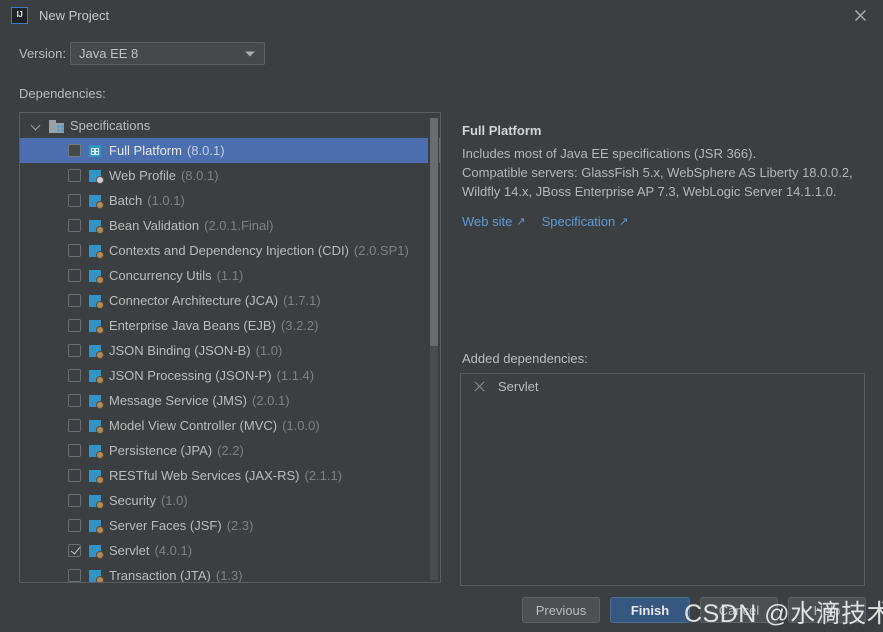 Image resolution: width=883 pixels, height=632 pixels. Describe the element at coordinates (145, 150) in the screenshot. I see `dependency-name: Full Platform` at that location.